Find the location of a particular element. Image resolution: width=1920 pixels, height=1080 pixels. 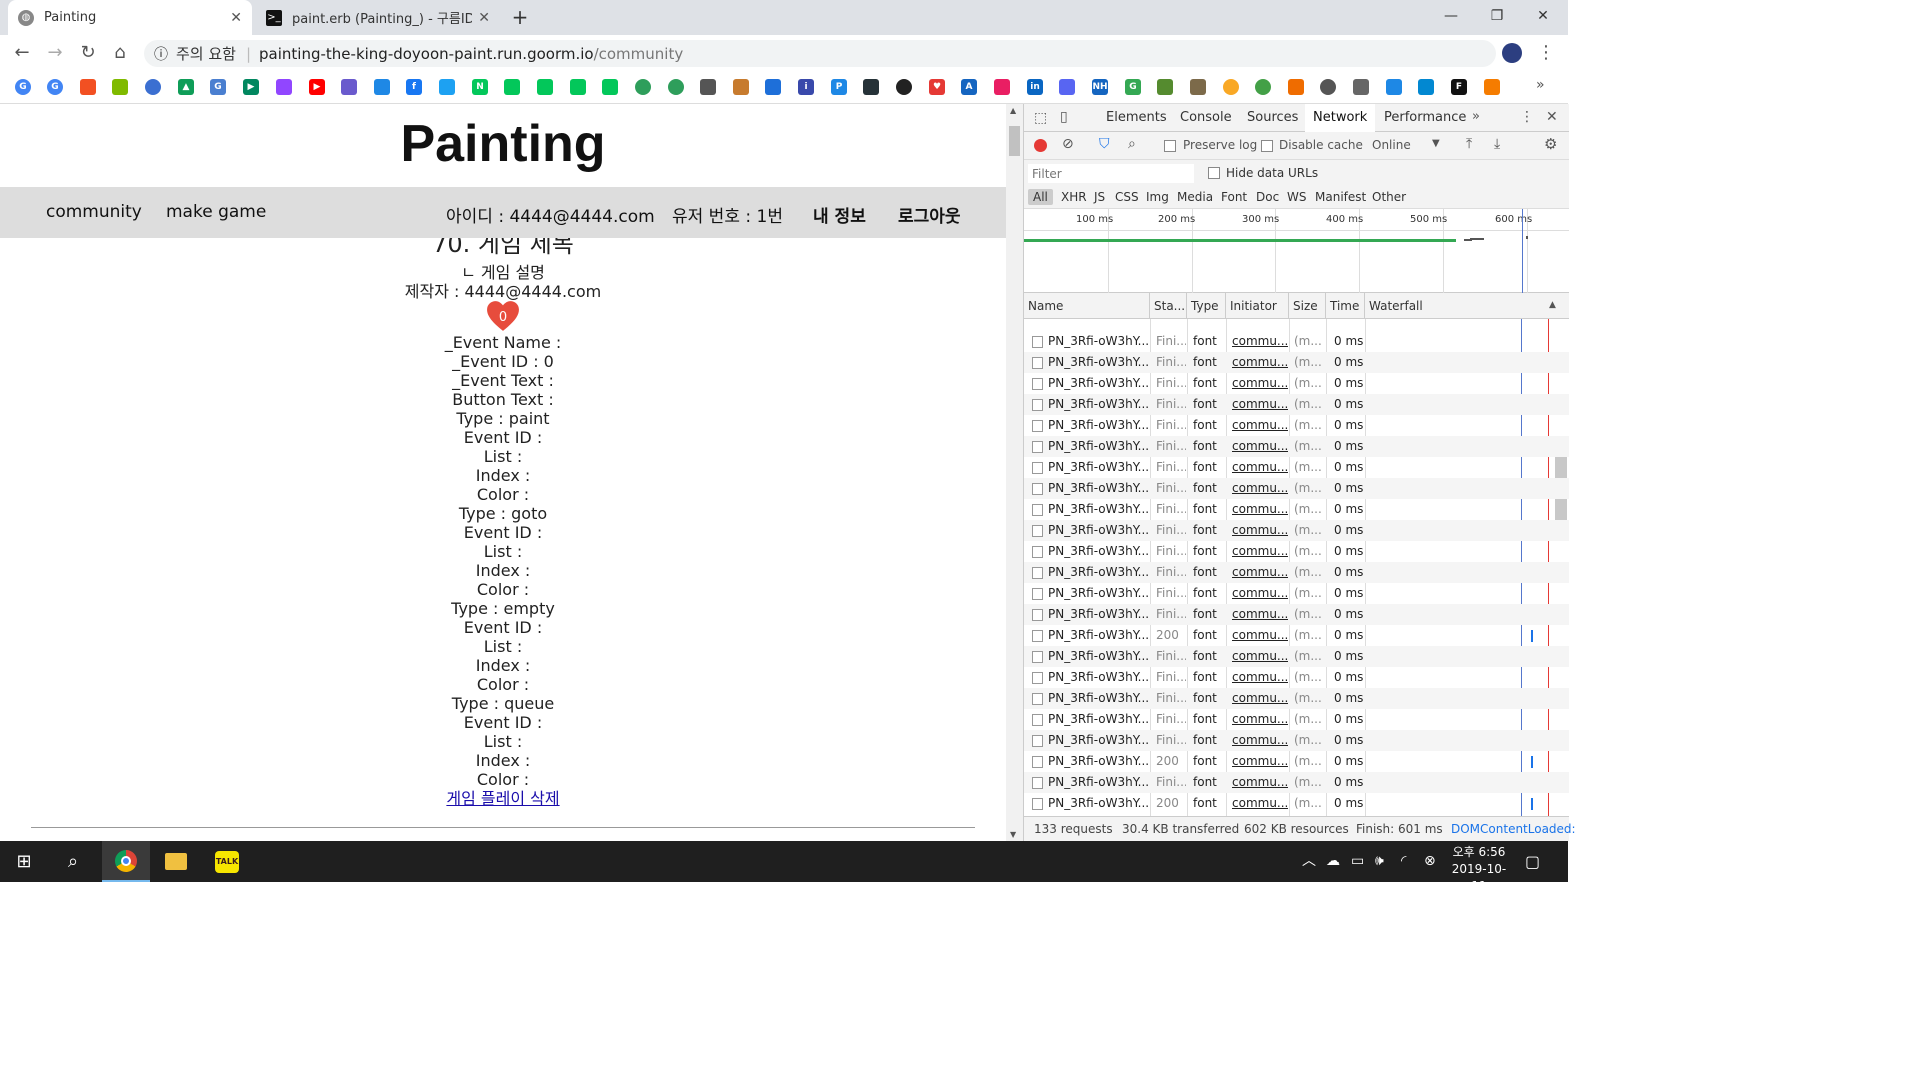

type-xhr: XHR is located at coordinates (1074, 197).